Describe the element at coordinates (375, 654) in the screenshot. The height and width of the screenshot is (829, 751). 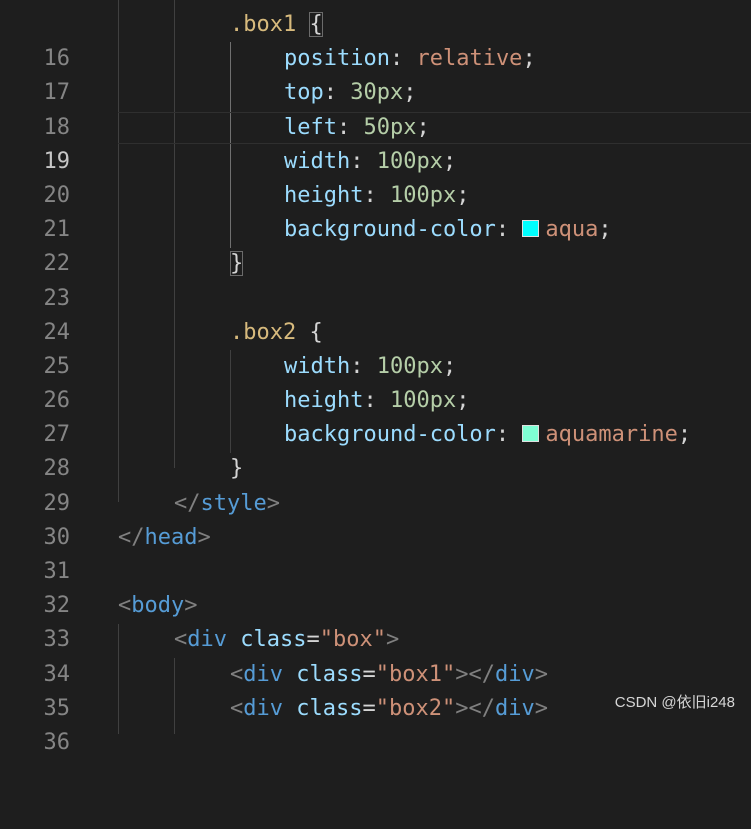
I see `code-line: 34 <div class="box">` at that location.